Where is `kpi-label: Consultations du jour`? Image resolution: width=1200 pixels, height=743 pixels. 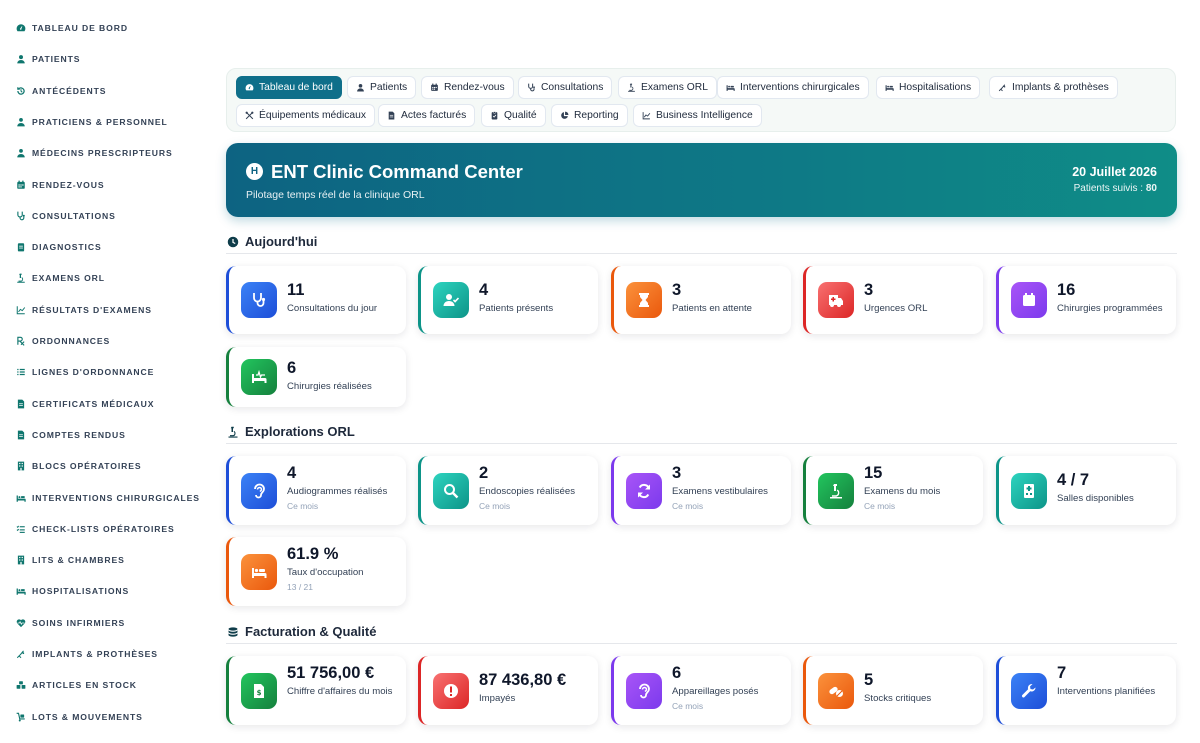
kpi-label: Consultations du jour is located at coordinates (332, 308).